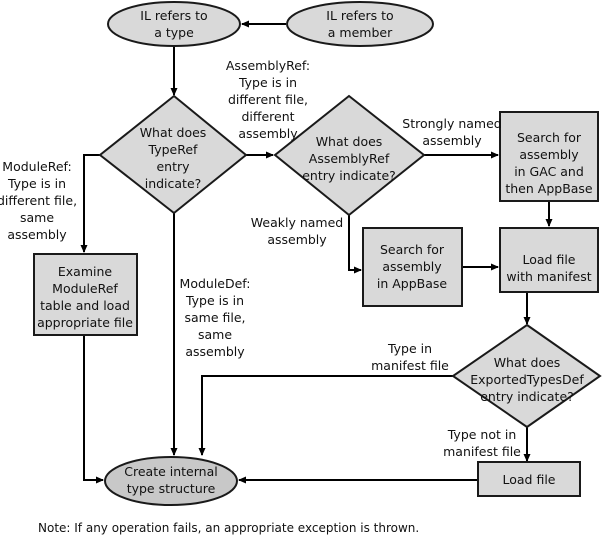 The image size is (602, 538). I want to click on edge-label-line: same file,, so click(214, 317).